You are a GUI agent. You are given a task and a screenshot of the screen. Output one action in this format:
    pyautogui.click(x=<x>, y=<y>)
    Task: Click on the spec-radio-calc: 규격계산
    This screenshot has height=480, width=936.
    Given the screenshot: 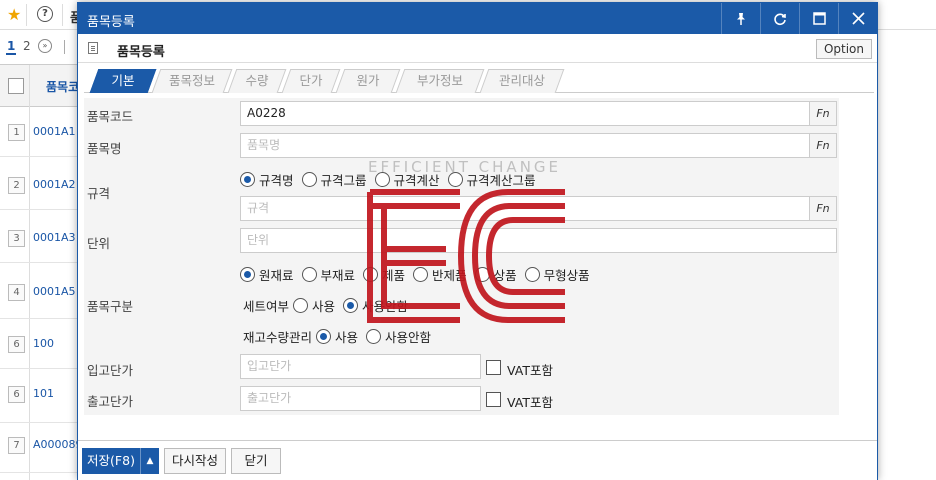 What is the action you would take?
    pyautogui.click(x=407, y=179)
    